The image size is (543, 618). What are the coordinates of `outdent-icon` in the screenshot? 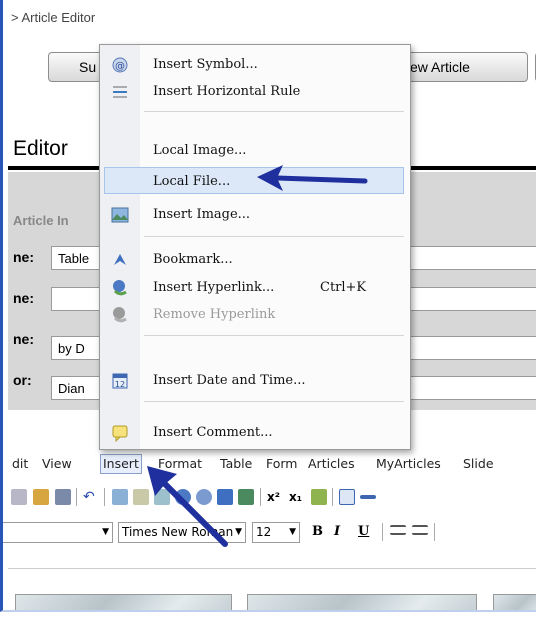 It's located at (398, 530).